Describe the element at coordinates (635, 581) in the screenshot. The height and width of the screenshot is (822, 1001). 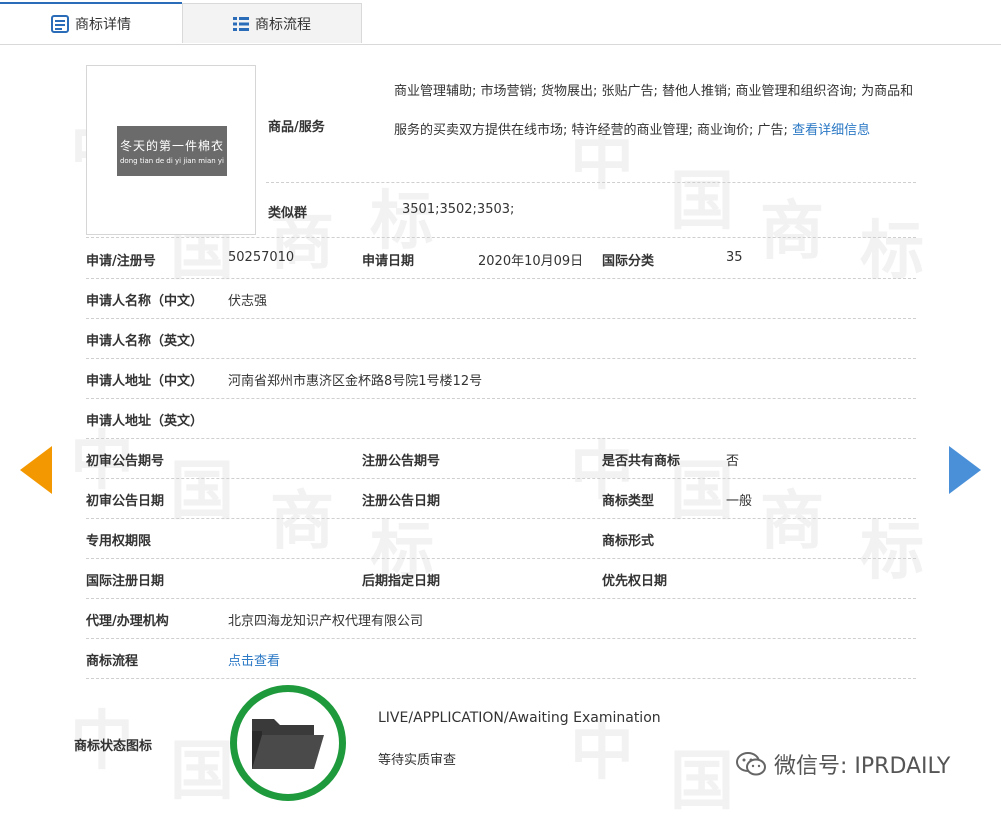
I see `priority-date-label: 优先权日期` at that location.